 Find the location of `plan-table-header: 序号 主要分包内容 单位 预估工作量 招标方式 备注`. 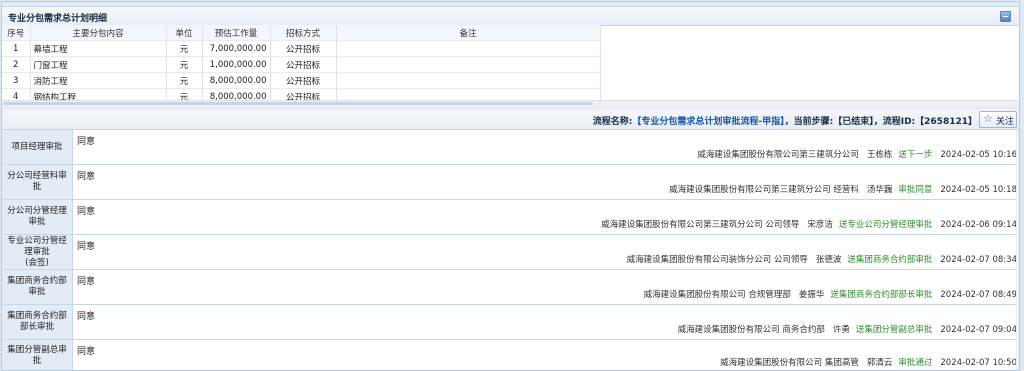

plan-table-header: 序号 主要分包内容 单位 预估工作量 招标方式 备注 is located at coordinates (301, 33).